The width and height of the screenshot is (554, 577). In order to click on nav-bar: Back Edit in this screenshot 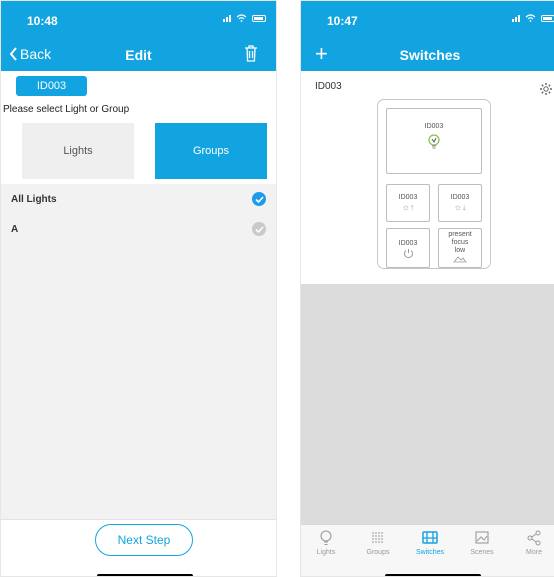, I will do `click(138, 54)`.